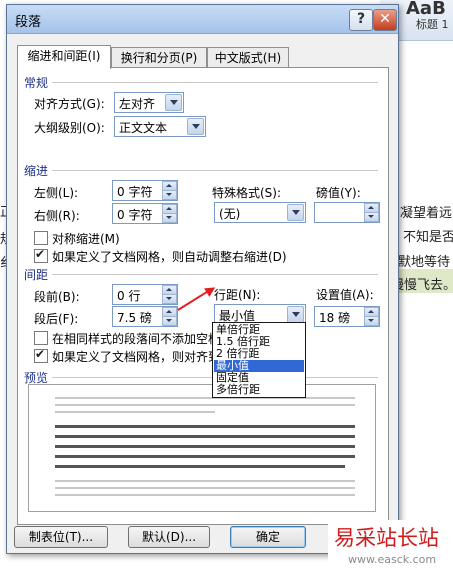 The width and height of the screenshot is (453, 573). I want to click on dialog-titlebar: 段落 ? ✕, so click(202, 19).